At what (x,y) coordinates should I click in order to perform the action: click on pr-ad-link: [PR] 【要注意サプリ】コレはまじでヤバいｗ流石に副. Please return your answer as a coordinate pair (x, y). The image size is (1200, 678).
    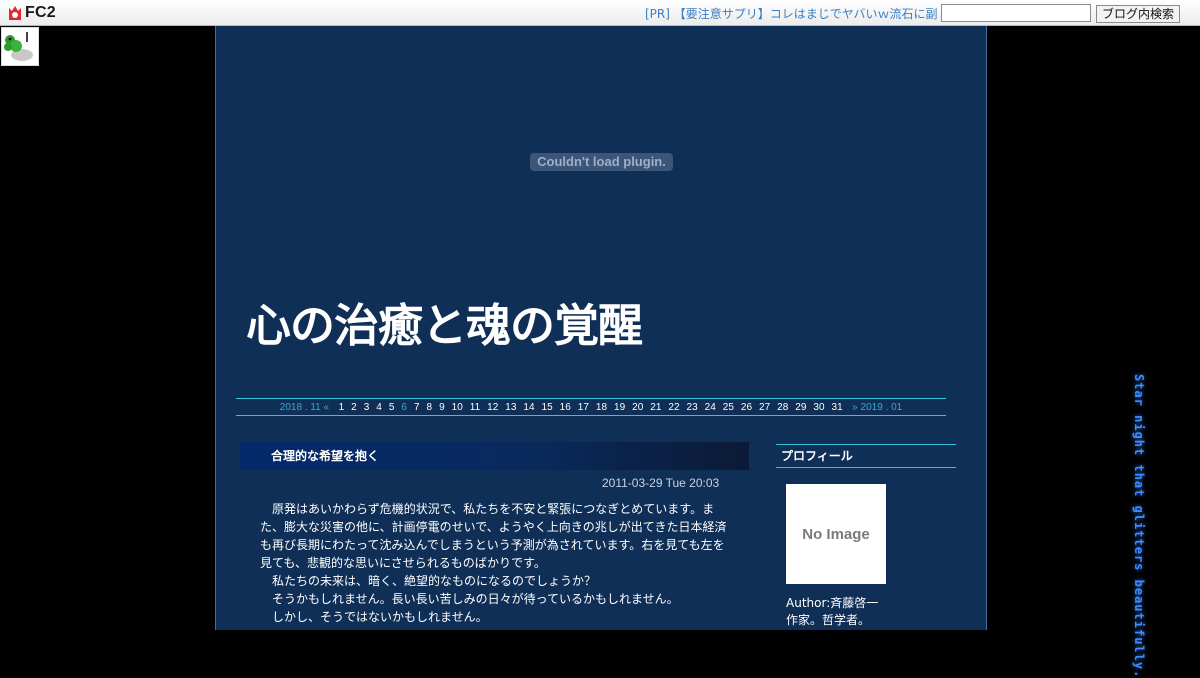
    Looking at the image, I should click on (791, 13).